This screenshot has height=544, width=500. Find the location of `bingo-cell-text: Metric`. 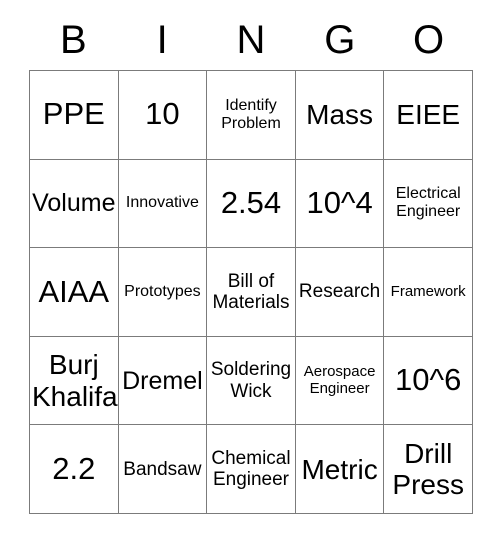

bingo-cell-text: Metric is located at coordinates (339, 469).